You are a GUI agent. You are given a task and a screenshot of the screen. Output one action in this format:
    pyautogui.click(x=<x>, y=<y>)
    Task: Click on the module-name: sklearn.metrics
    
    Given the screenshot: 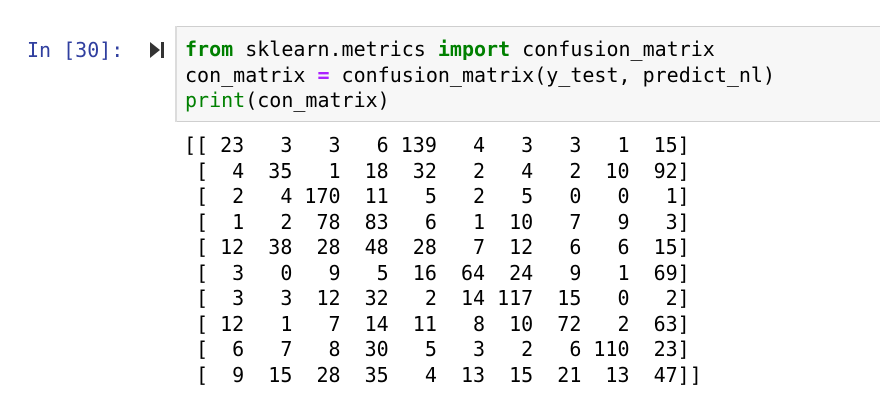 What is the action you would take?
    pyautogui.click(x=335, y=49)
    